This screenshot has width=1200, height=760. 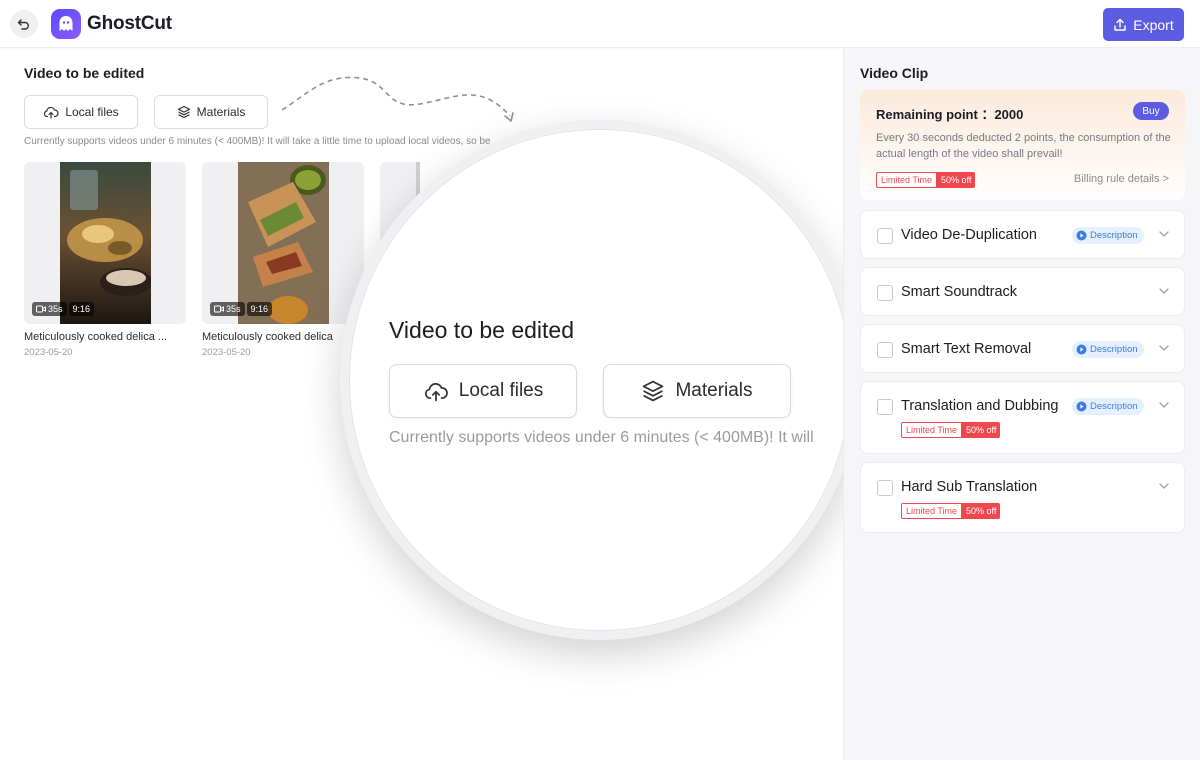 I want to click on materials-button: Materials, so click(x=211, y=112).